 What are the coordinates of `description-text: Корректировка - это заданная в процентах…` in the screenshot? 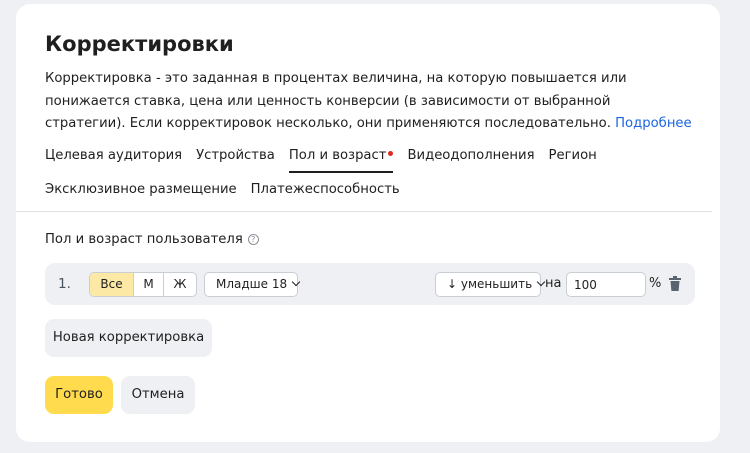 It's located at (336, 101).